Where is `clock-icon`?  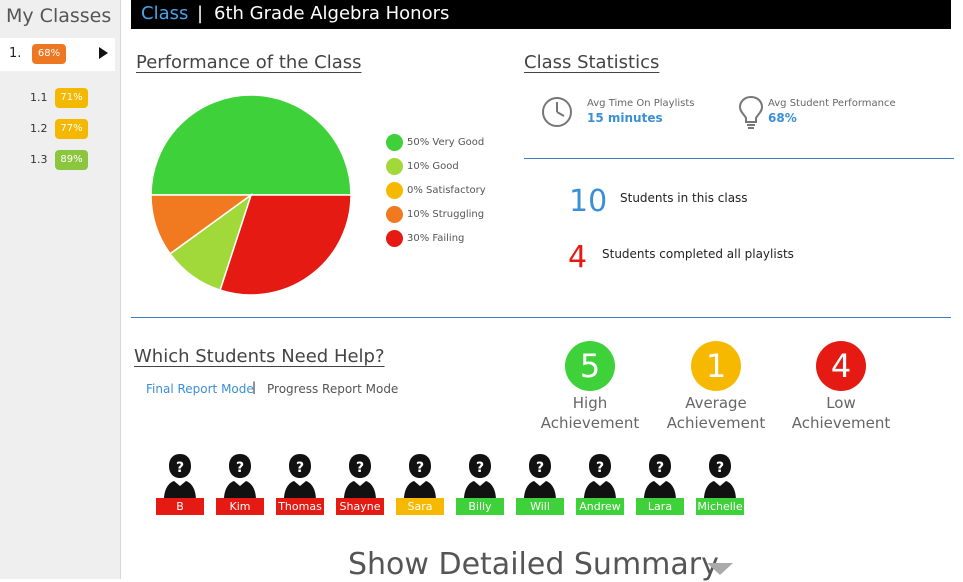 clock-icon is located at coordinates (557, 112).